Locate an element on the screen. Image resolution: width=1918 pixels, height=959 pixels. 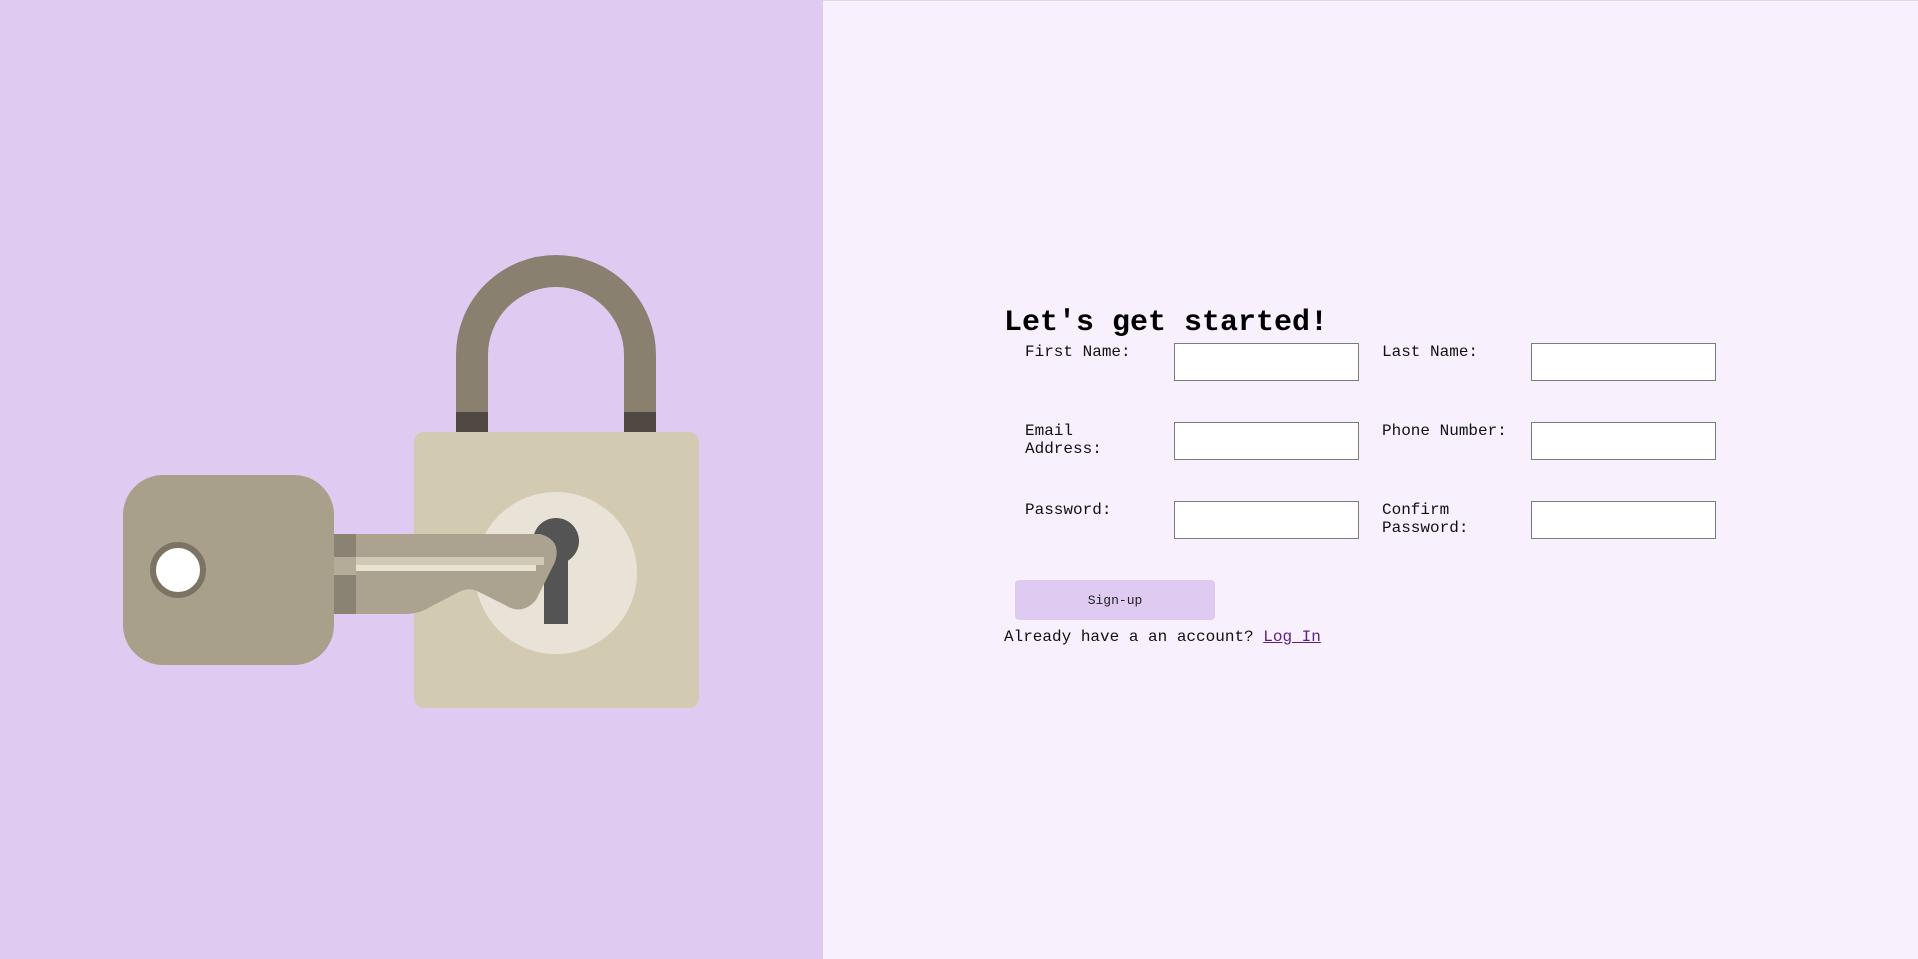
form-row-contact: Email Address: Phone Number: is located at coordinates (1384, 461).